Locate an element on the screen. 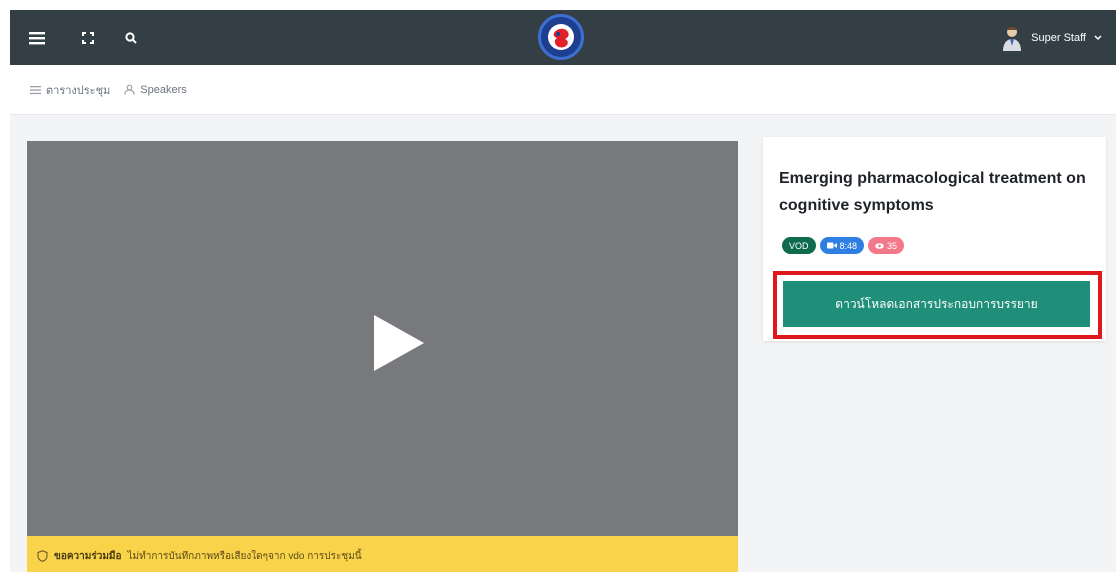 The width and height of the screenshot is (1116, 572). views-value: 35 is located at coordinates (892, 245).